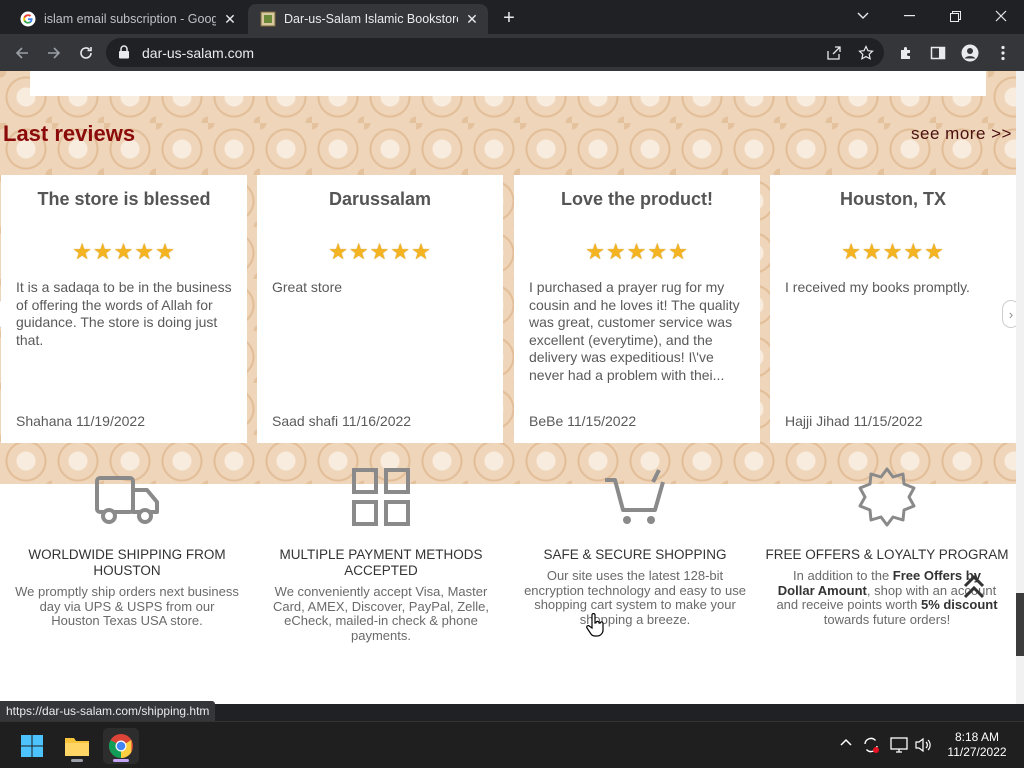  I want to click on grid-icon, so click(381, 497).